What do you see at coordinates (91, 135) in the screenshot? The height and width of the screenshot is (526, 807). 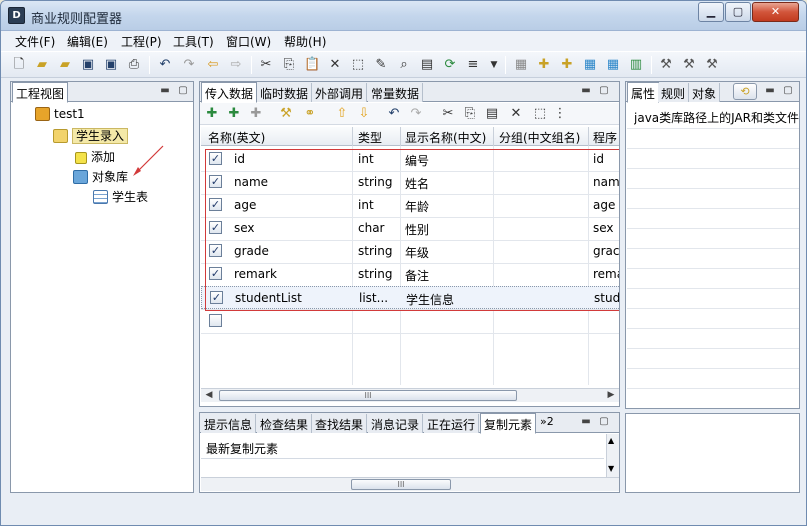 I see `tree-folder: 学生录入` at bounding box center [91, 135].